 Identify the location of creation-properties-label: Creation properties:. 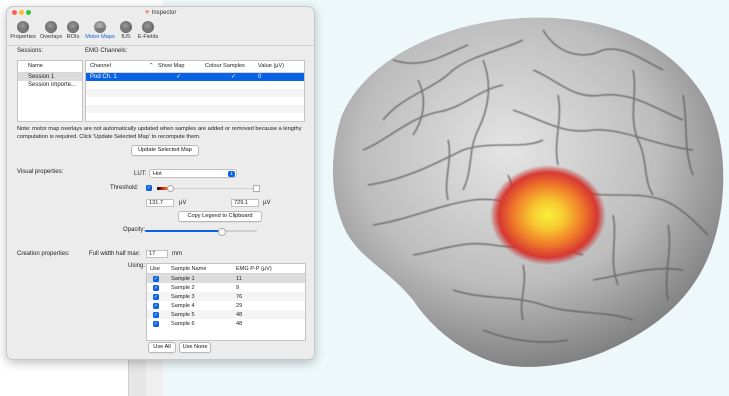
(43, 254).